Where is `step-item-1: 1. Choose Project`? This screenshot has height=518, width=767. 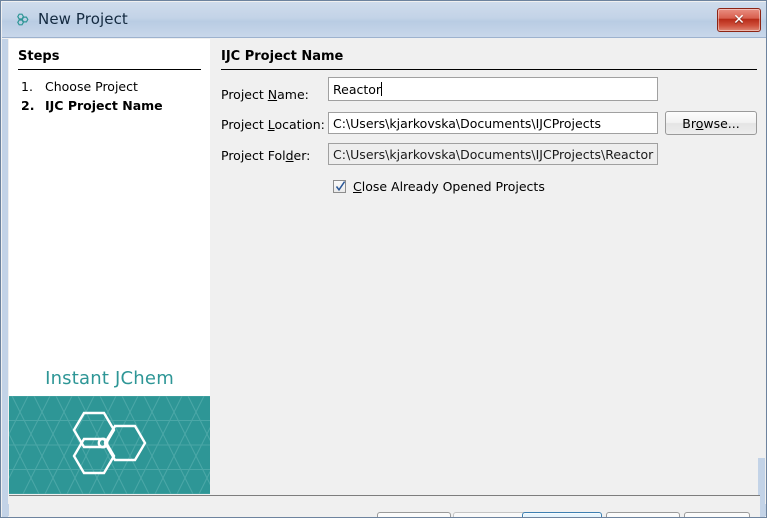 step-item-1: 1. Choose Project is located at coordinates (113, 86).